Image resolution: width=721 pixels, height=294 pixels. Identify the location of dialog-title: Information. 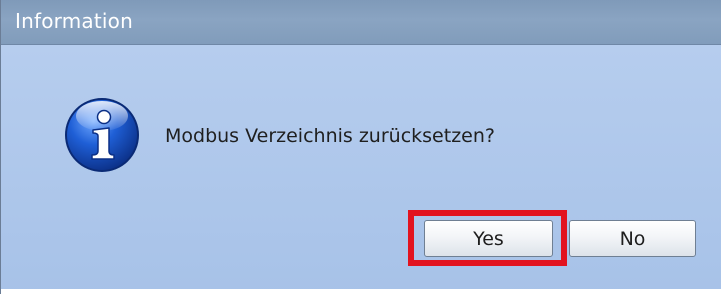
(74, 21).